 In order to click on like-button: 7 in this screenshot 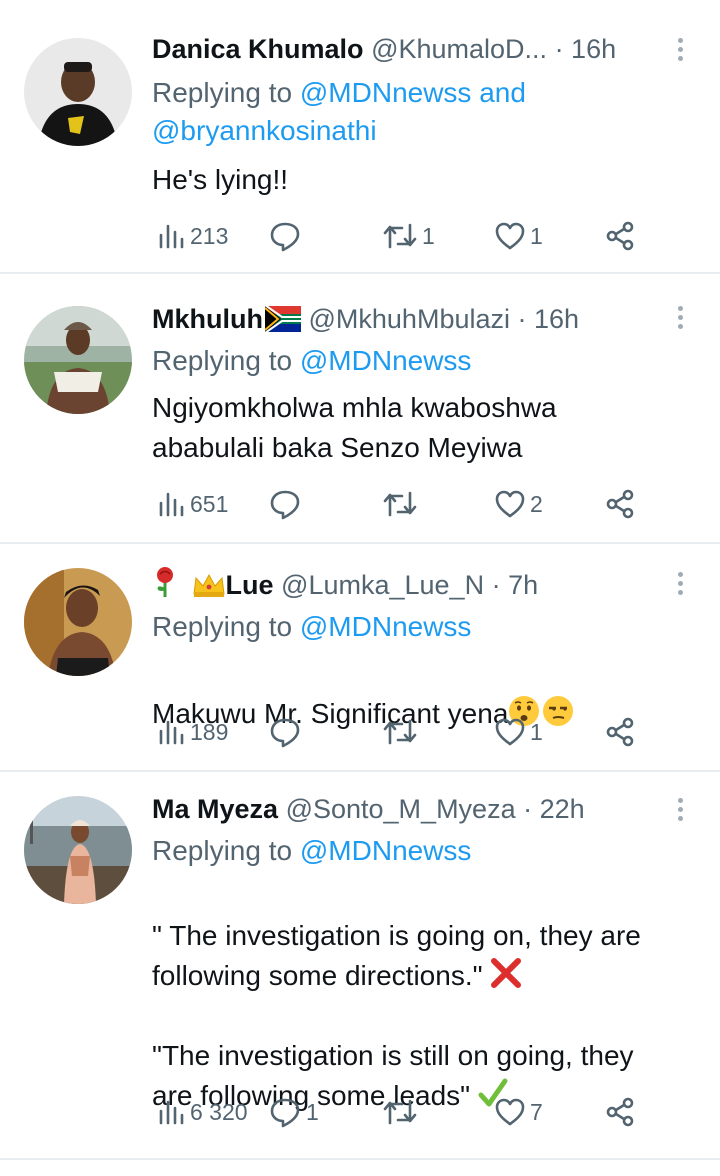, I will do `click(518, 1112)`.